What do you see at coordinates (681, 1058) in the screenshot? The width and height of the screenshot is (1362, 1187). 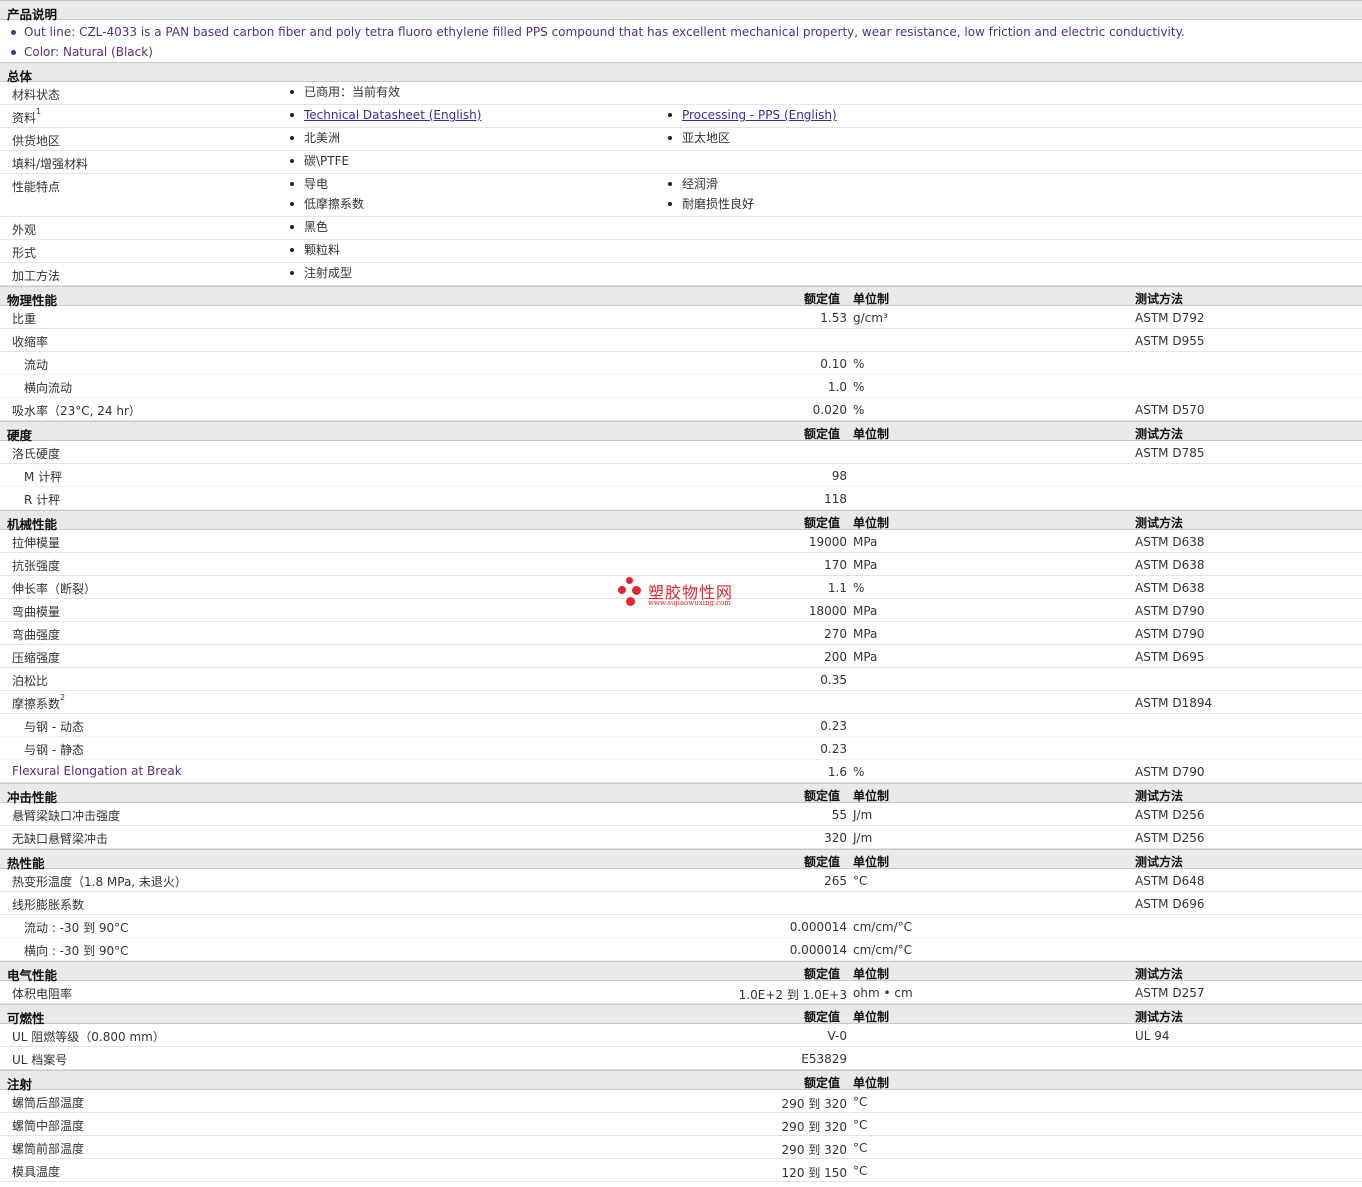 I see `property-row: UL 档案号 E53829` at bounding box center [681, 1058].